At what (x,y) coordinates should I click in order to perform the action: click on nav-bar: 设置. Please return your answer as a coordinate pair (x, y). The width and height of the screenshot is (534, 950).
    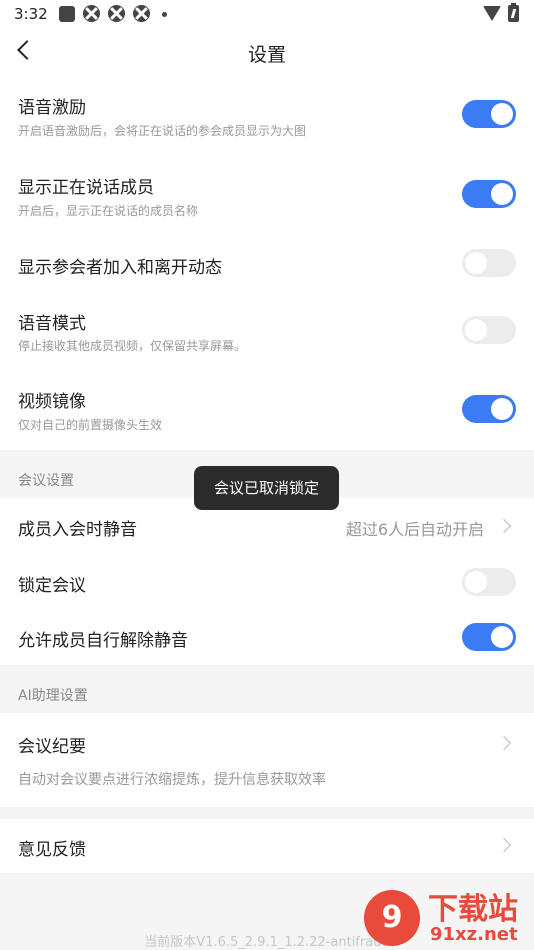
    Looking at the image, I should click on (267, 53).